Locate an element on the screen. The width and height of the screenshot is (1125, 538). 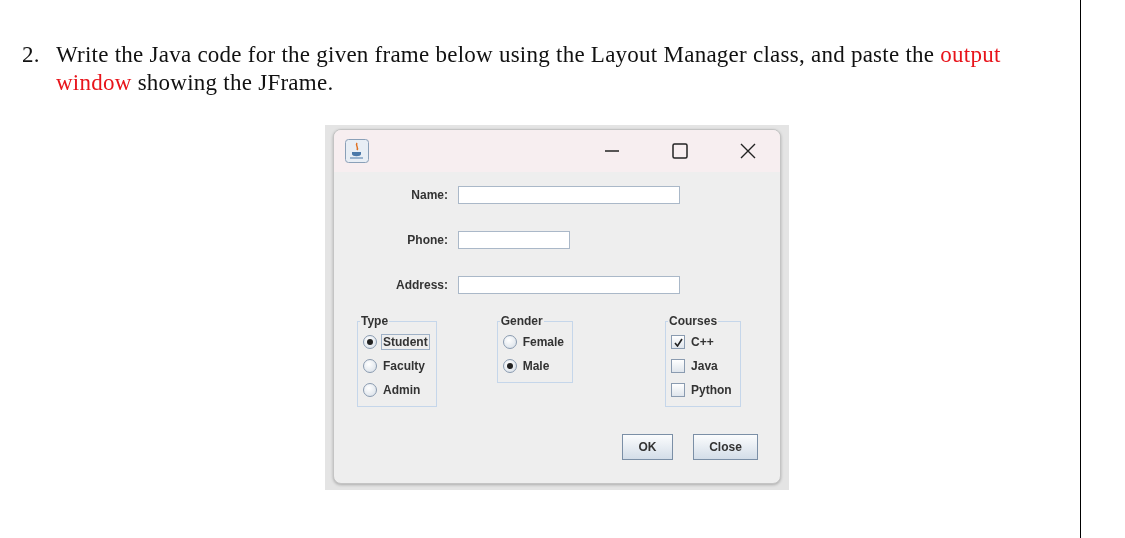
group-title: Courses is located at coordinates (693, 321).